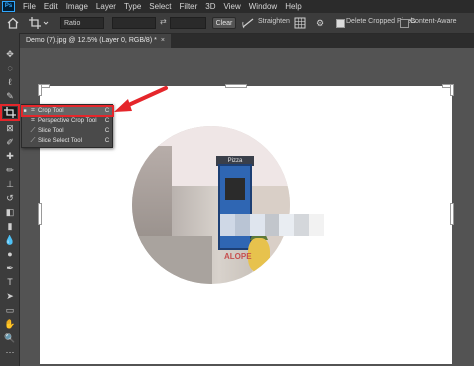 This screenshot has height=366, width=474. I want to click on straighten-label: Straighten, so click(274, 21).